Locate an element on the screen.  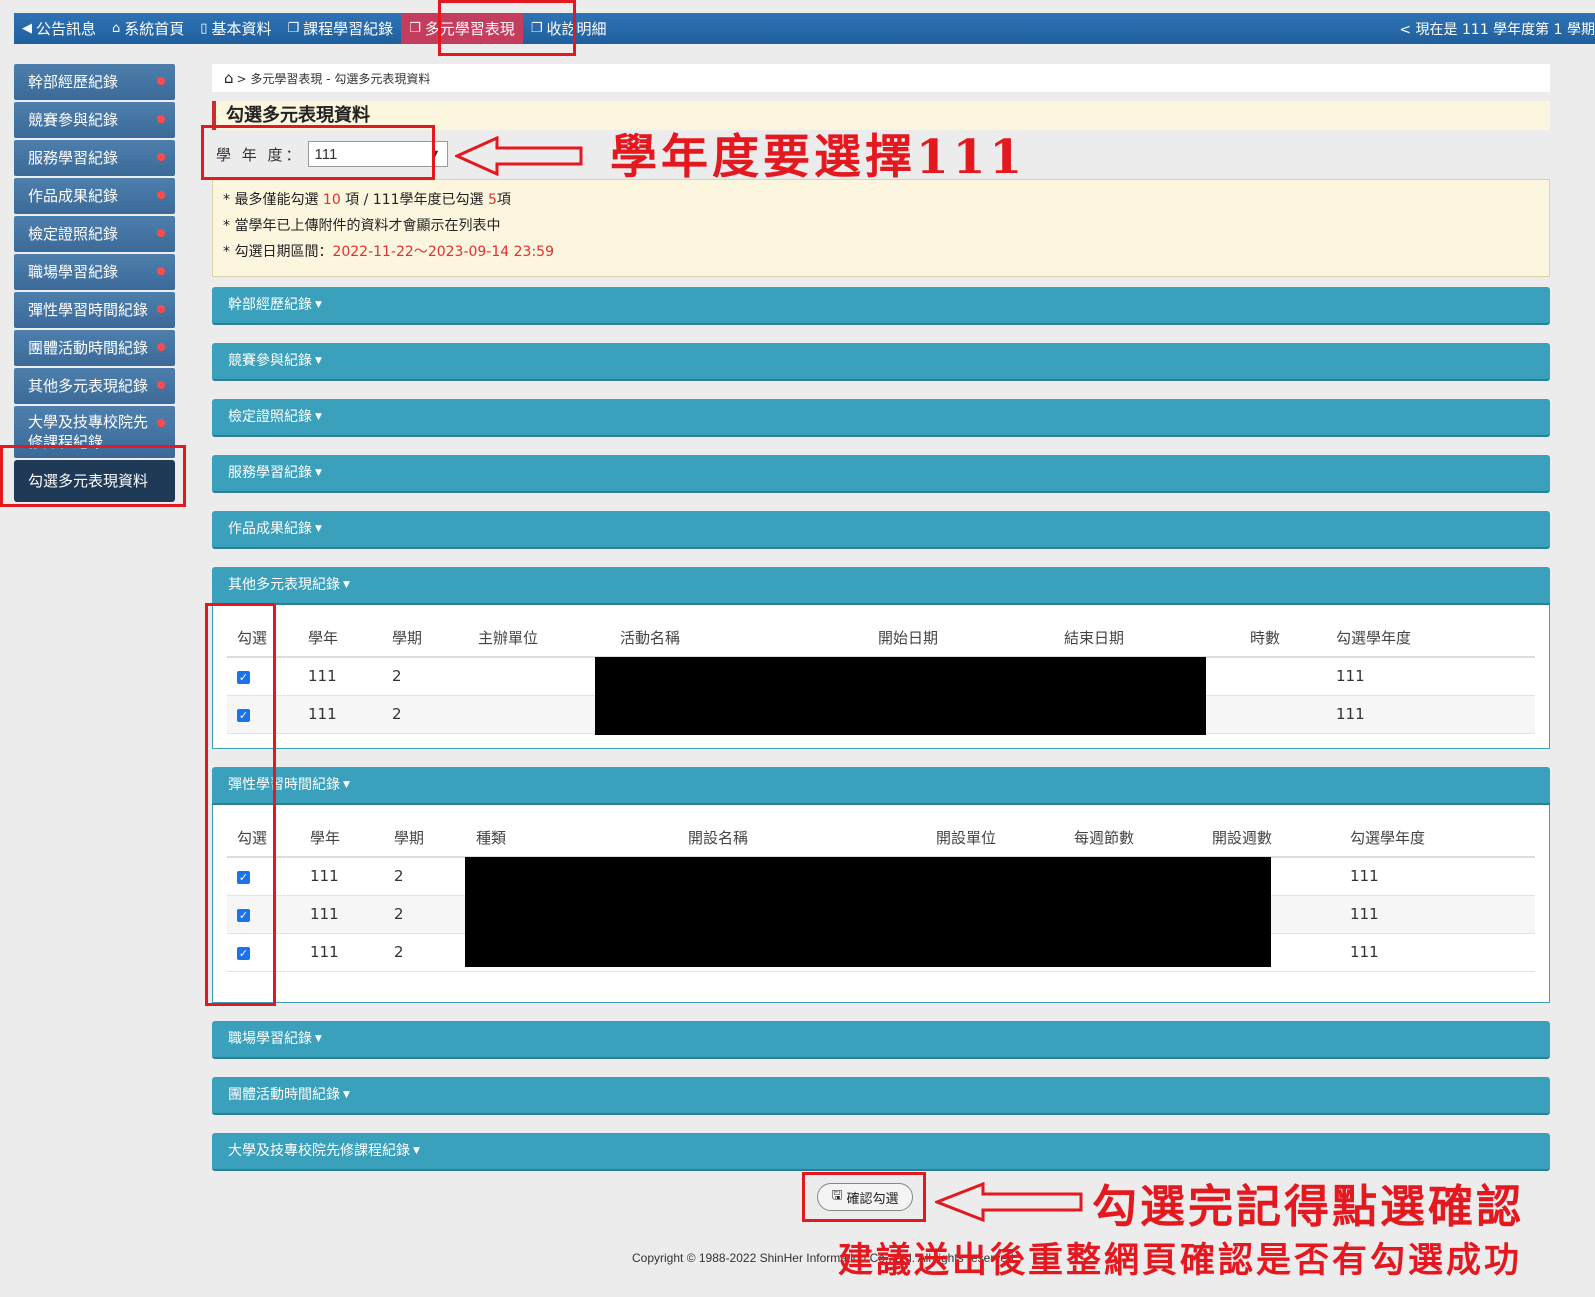
panel-group: 團體活動時間紀錄 ▼ is located at coordinates (881, 1096).